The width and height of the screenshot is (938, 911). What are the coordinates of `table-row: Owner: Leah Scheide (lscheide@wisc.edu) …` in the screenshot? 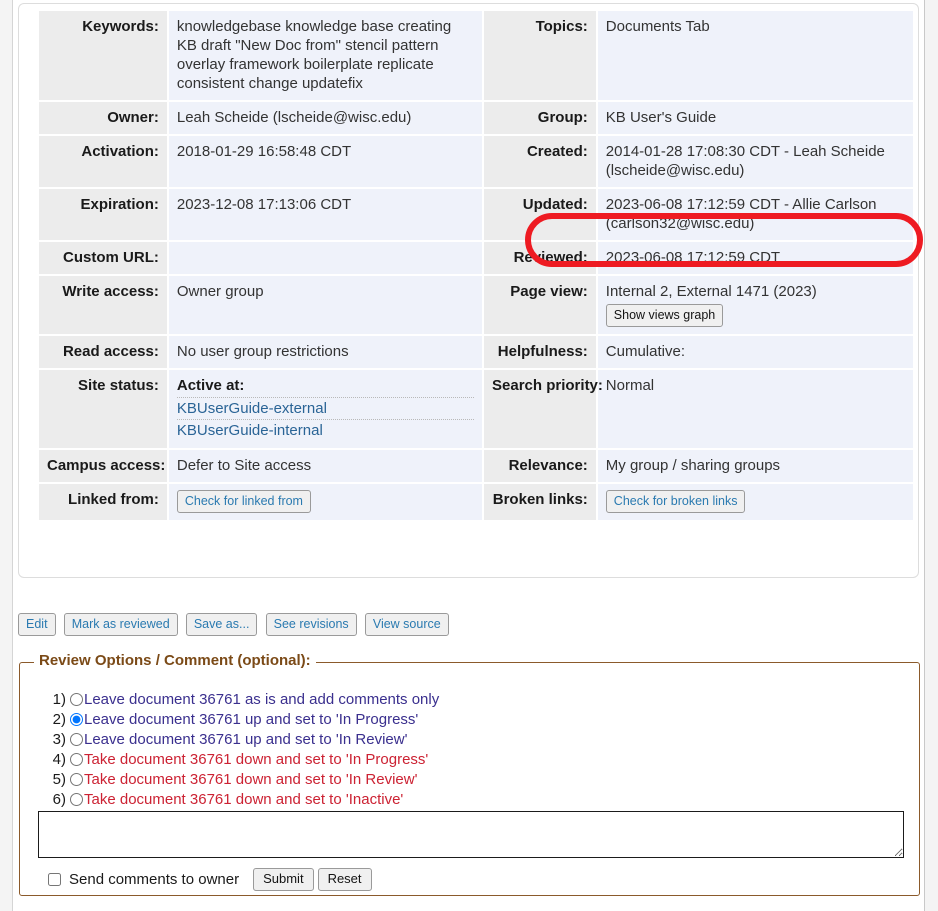 It's located at (476, 118).